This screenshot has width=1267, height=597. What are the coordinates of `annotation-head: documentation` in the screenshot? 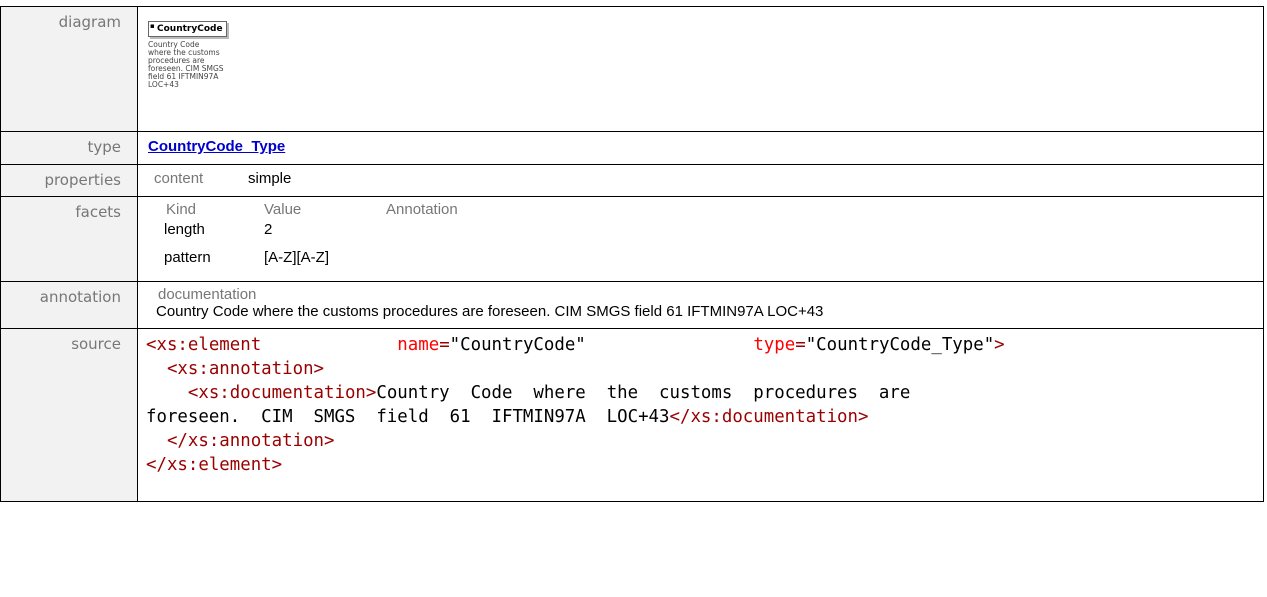 It's located at (207, 294).